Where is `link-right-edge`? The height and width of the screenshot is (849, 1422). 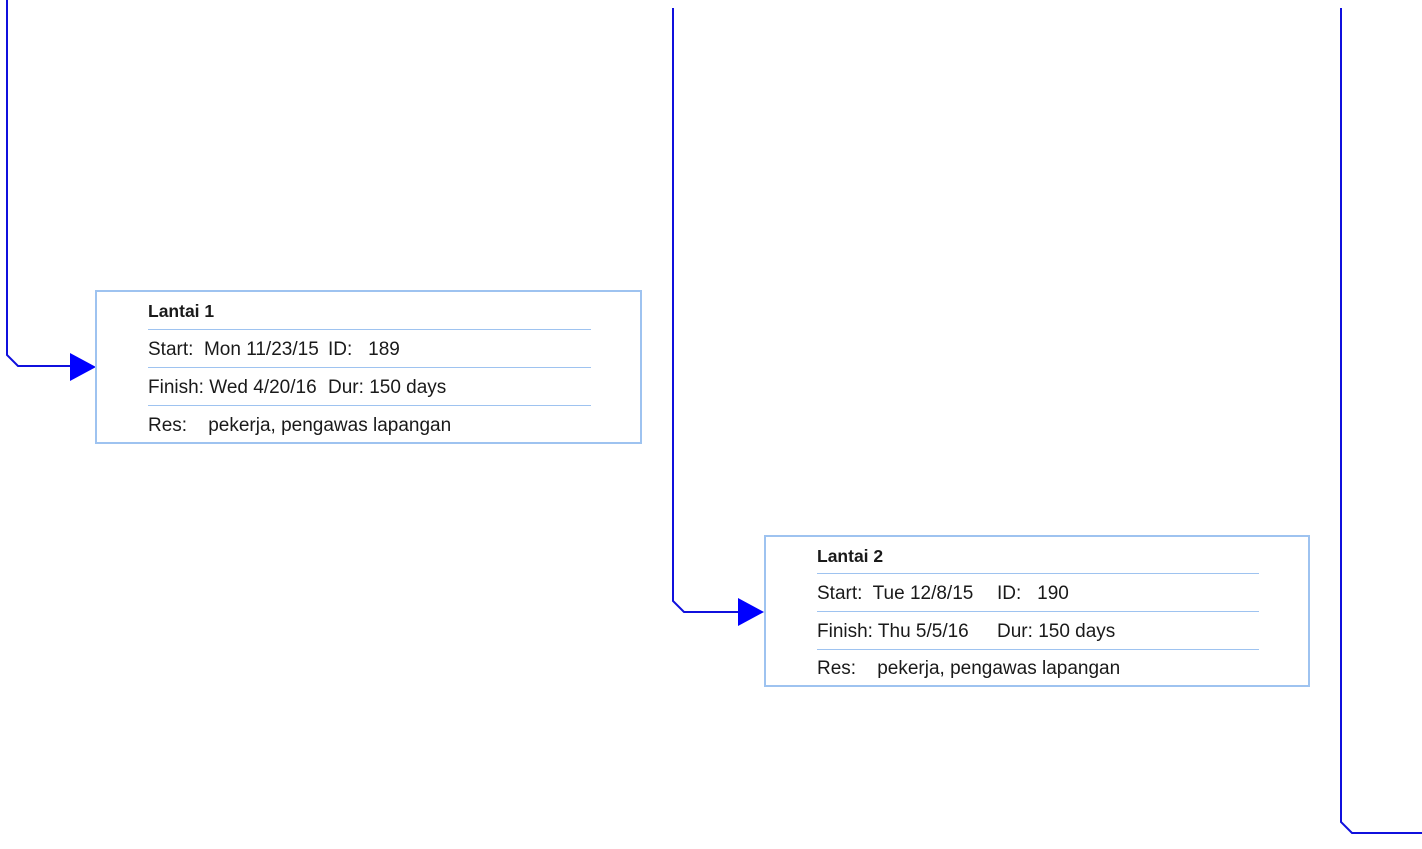 link-right-edge is located at coordinates (1381, 421).